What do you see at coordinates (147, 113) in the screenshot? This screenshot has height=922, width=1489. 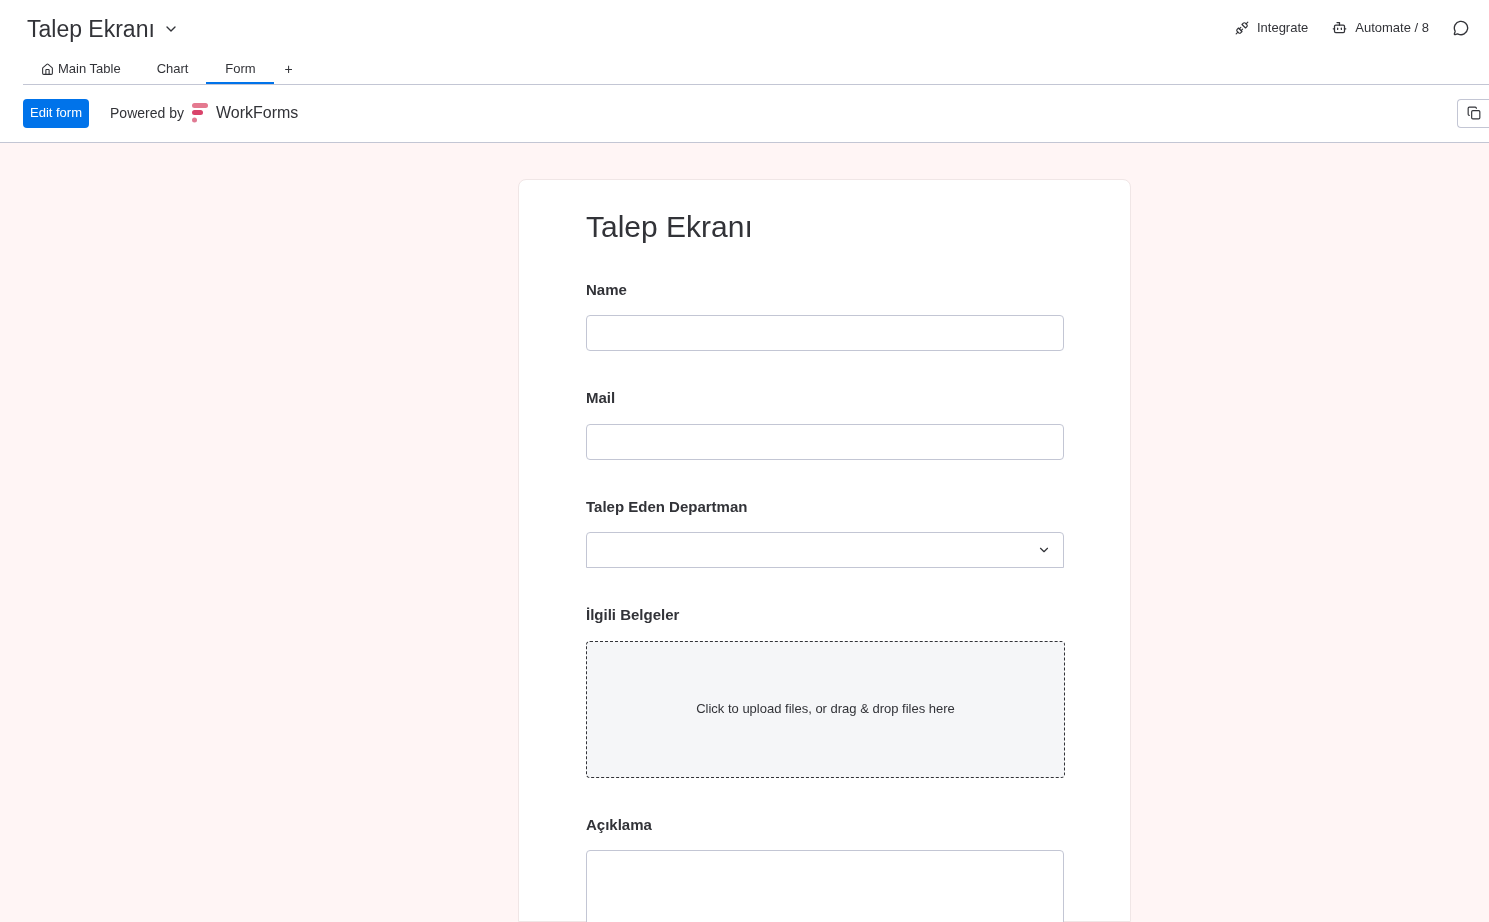 I see `powered-by-text: Powered by` at bounding box center [147, 113].